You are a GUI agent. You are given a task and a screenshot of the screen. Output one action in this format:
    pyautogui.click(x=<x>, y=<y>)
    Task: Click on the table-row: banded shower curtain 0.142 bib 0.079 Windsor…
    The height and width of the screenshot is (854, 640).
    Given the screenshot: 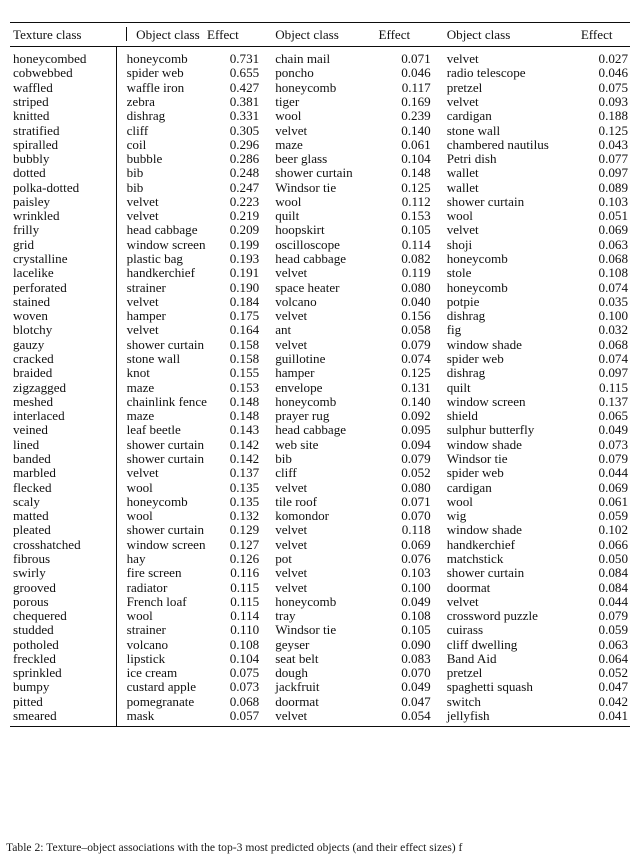 What is the action you would take?
    pyautogui.click(x=320, y=458)
    